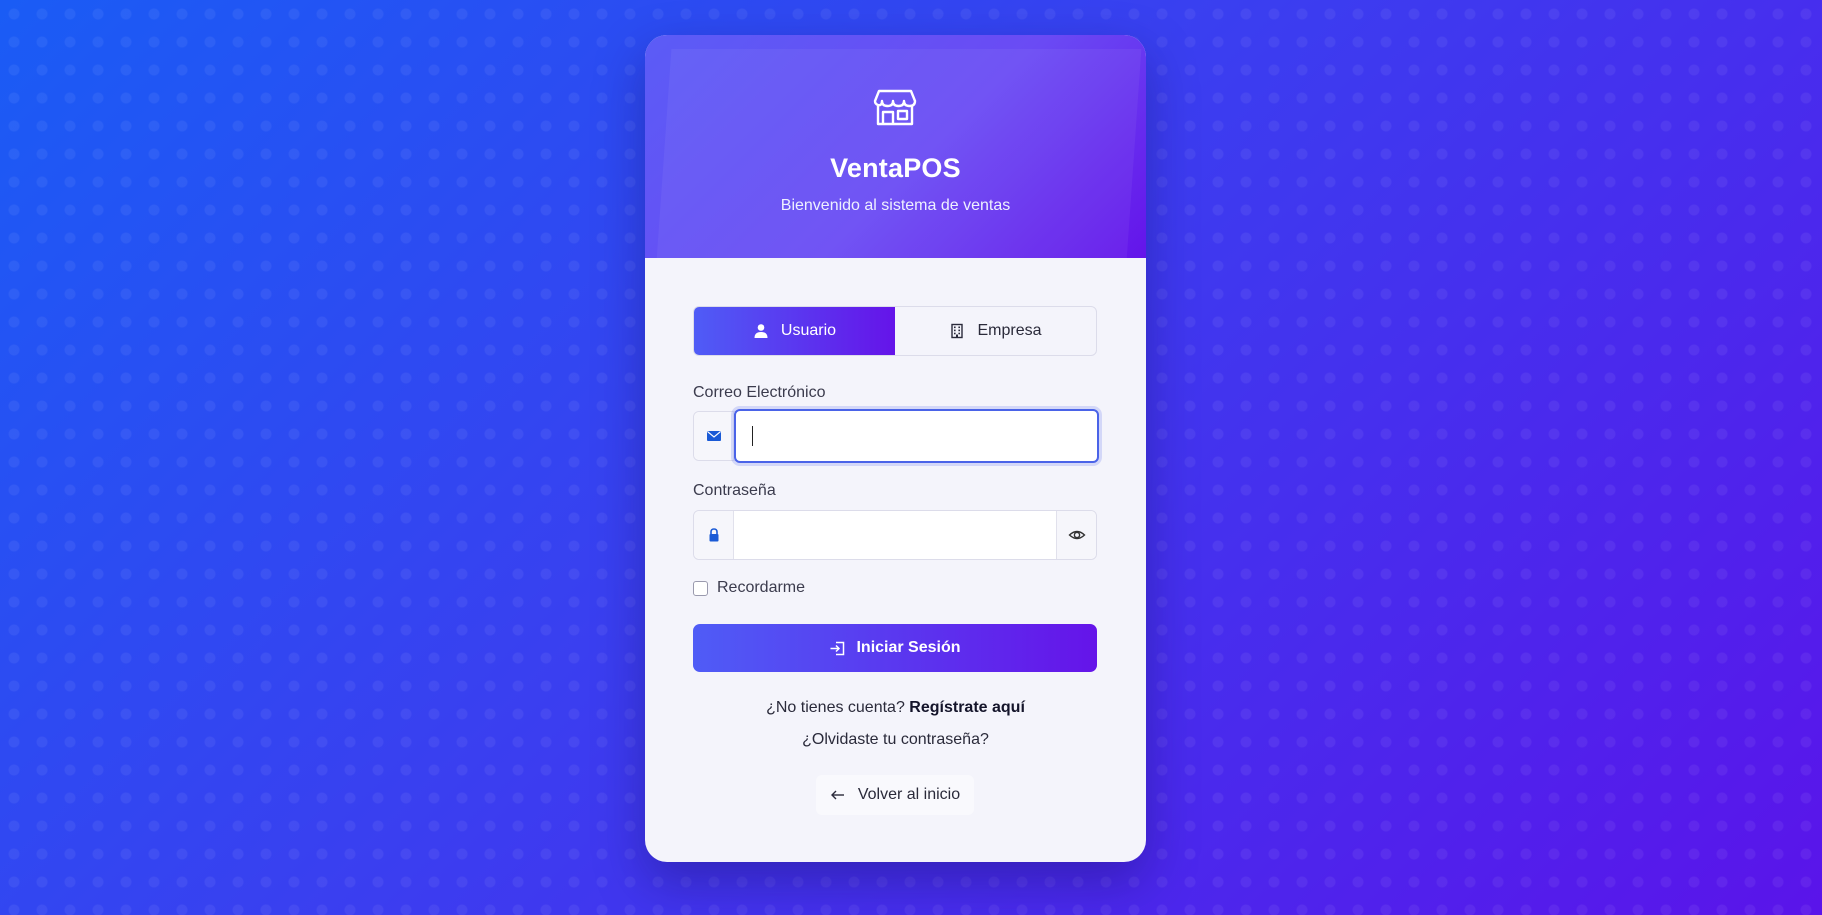  I want to click on tab-usuario: Usuario, so click(794, 331).